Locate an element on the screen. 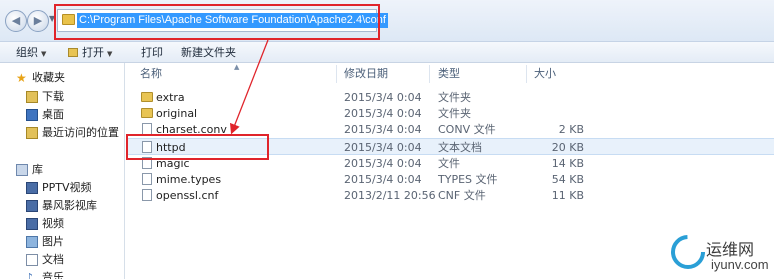  sidebar-item-label: PPTV视频 is located at coordinates (67, 187).